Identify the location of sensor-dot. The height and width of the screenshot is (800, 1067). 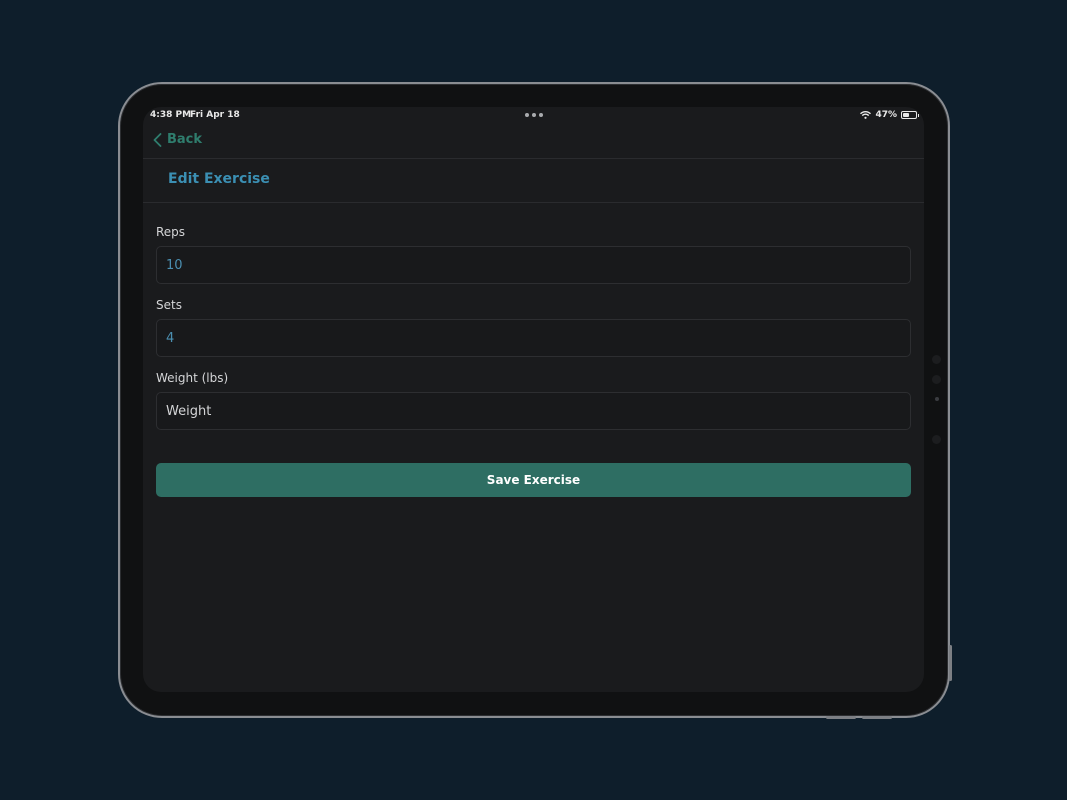
(937, 399).